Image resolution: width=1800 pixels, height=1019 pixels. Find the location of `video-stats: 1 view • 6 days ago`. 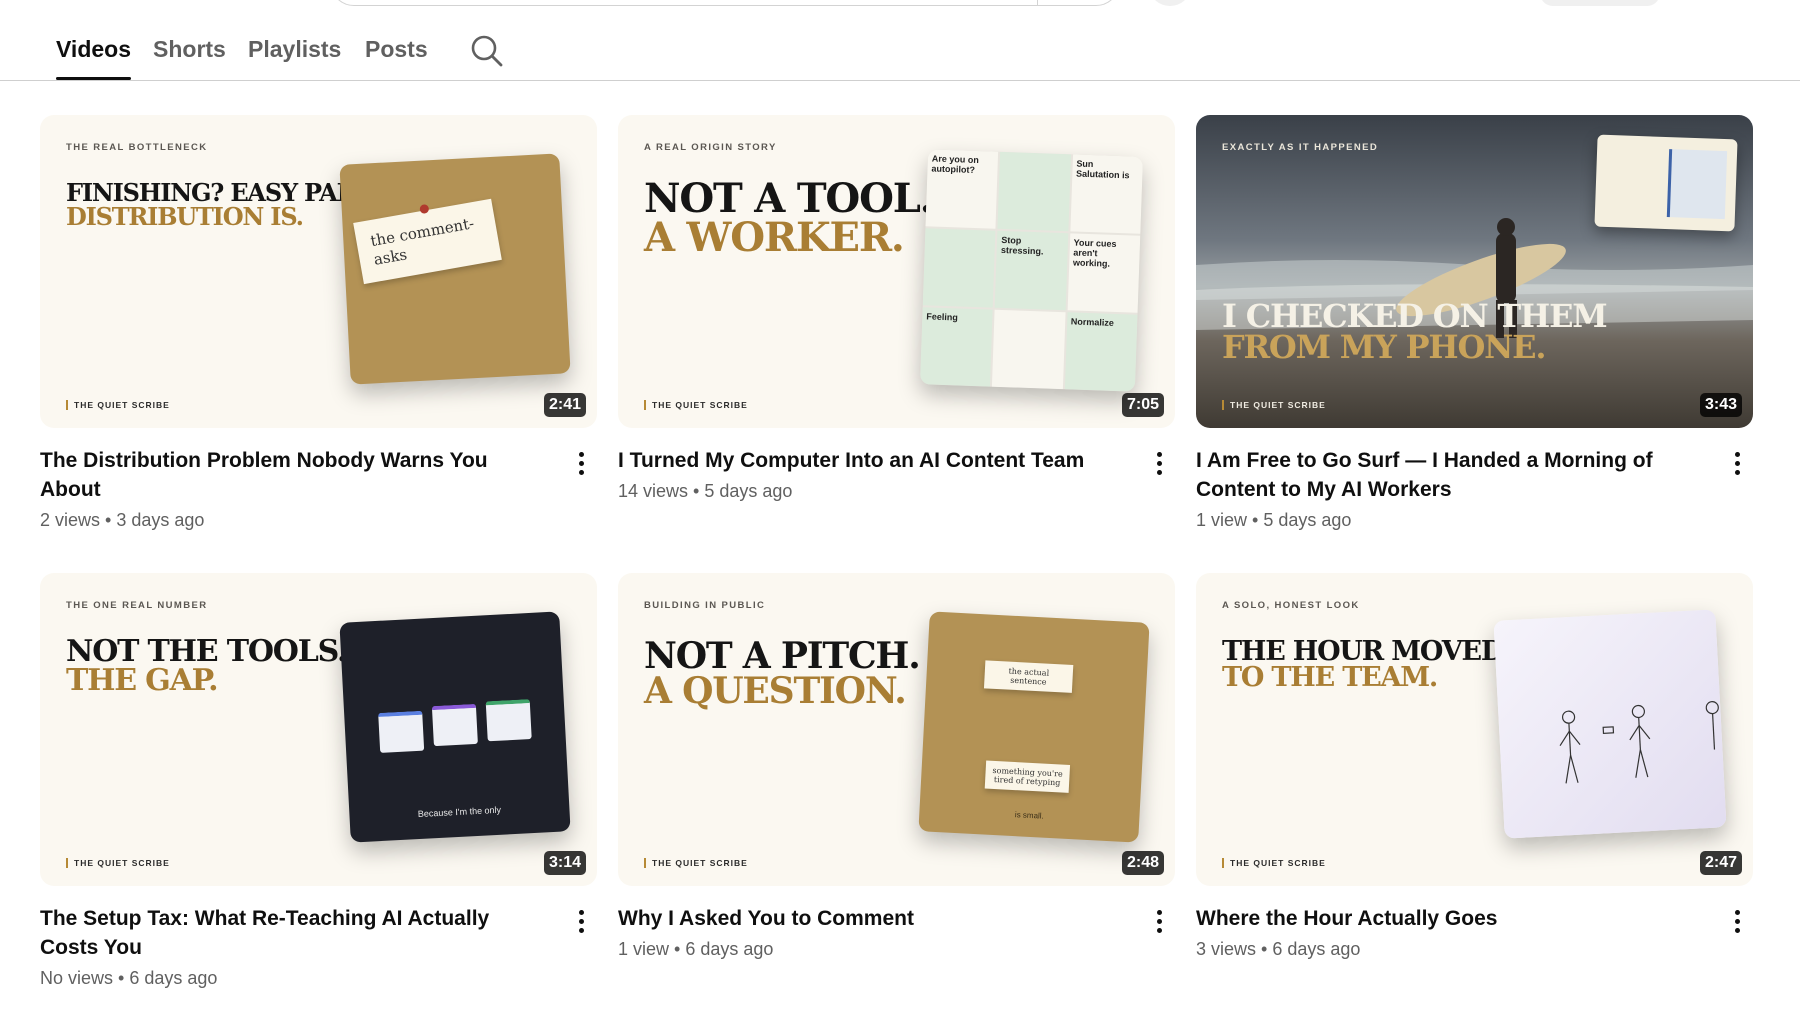

video-stats: 1 view • 6 days ago is located at coordinates (696, 949).